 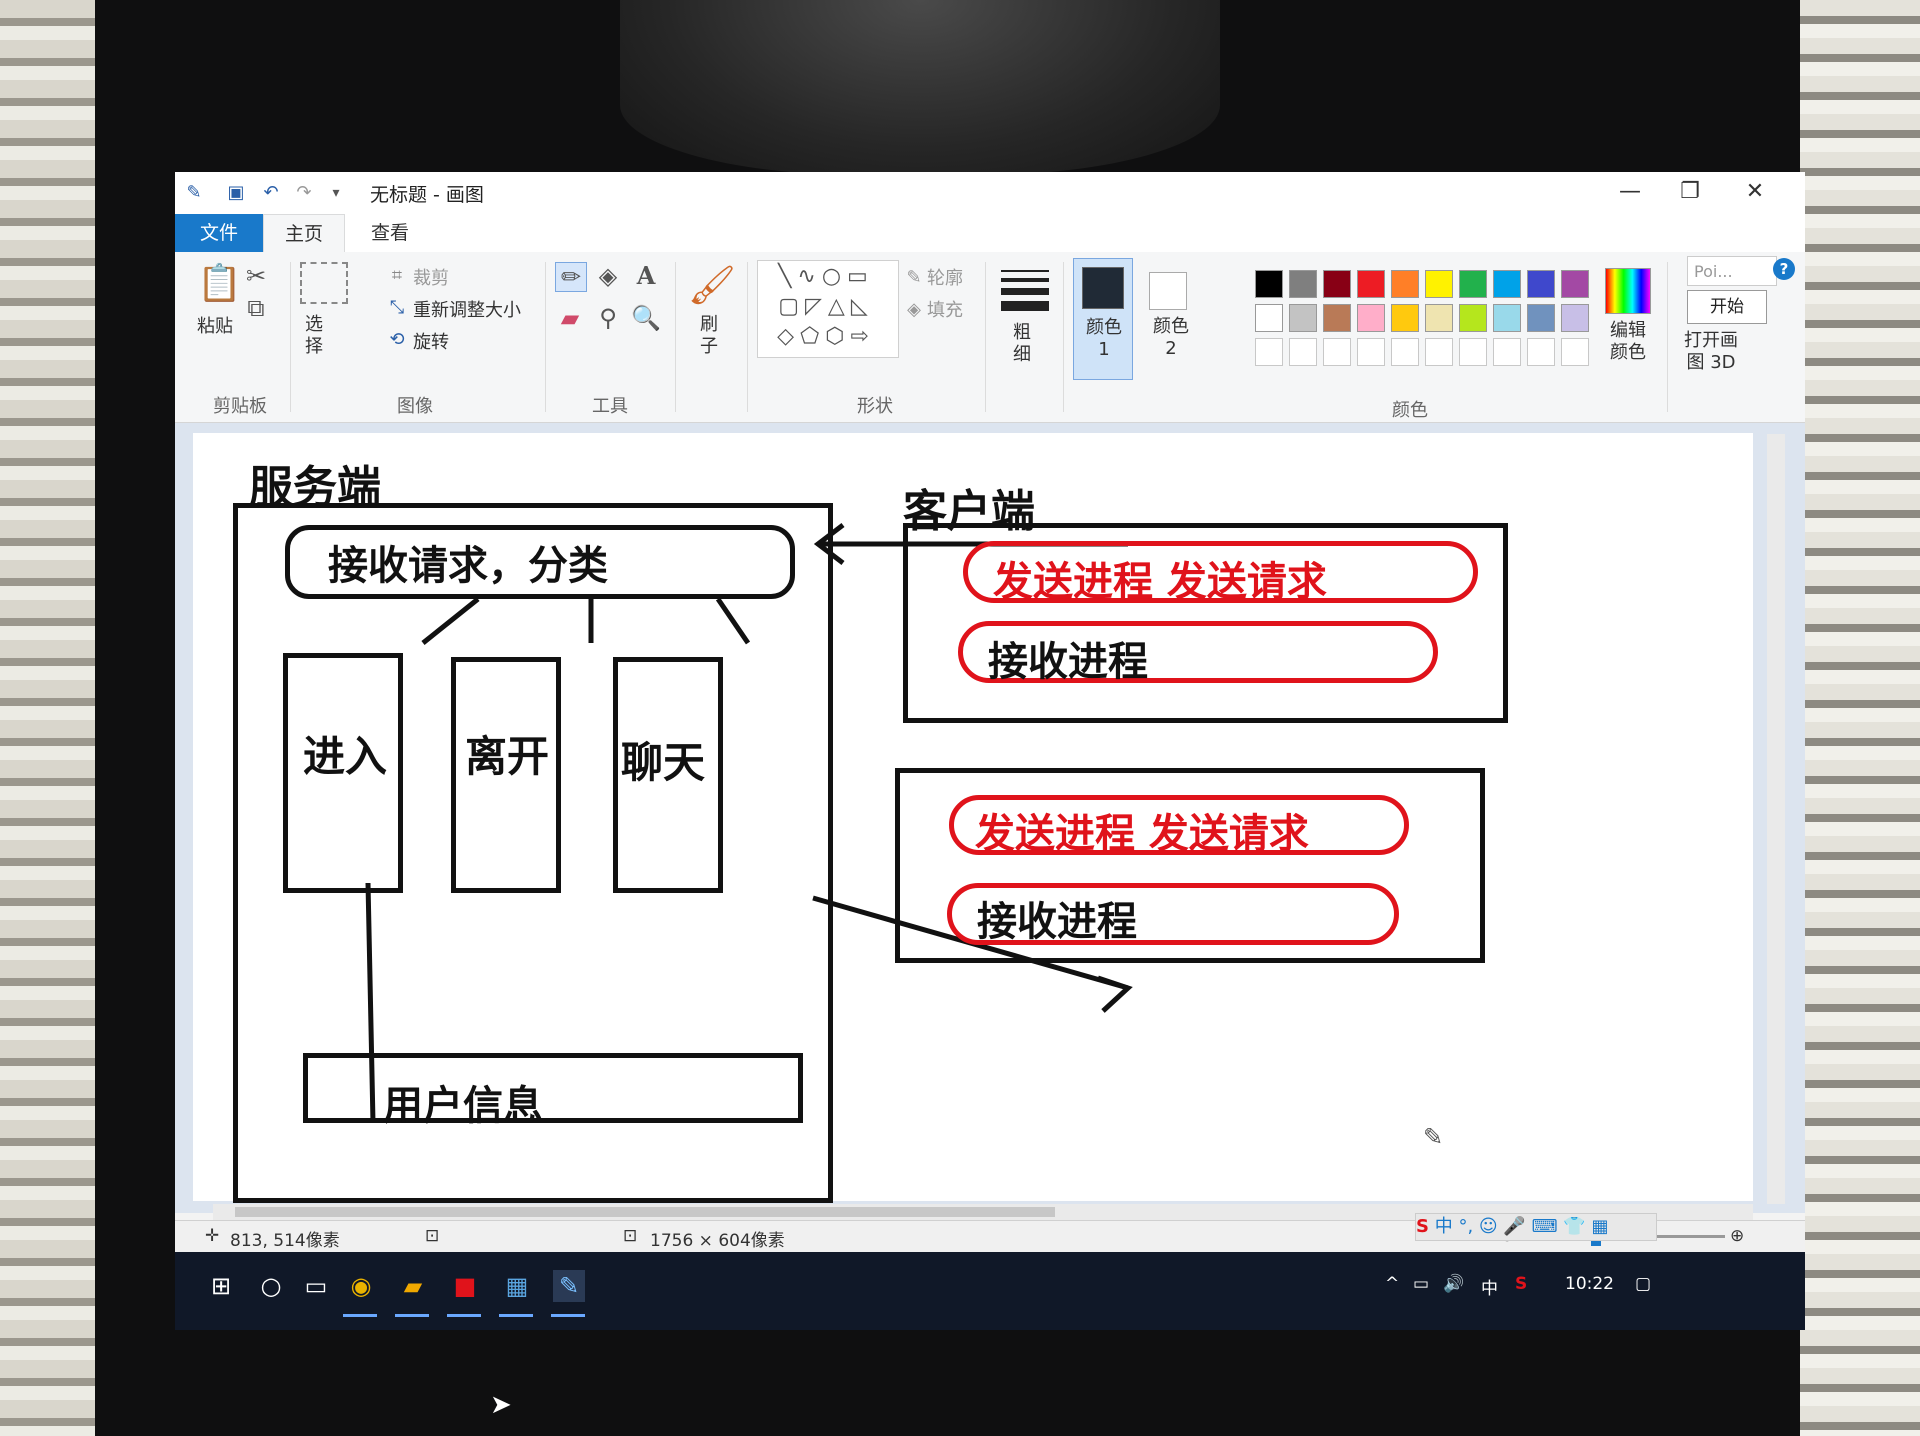 What do you see at coordinates (1690, 192) in the screenshot?
I see `restore-button: ❐` at bounding box center [1690, 192].